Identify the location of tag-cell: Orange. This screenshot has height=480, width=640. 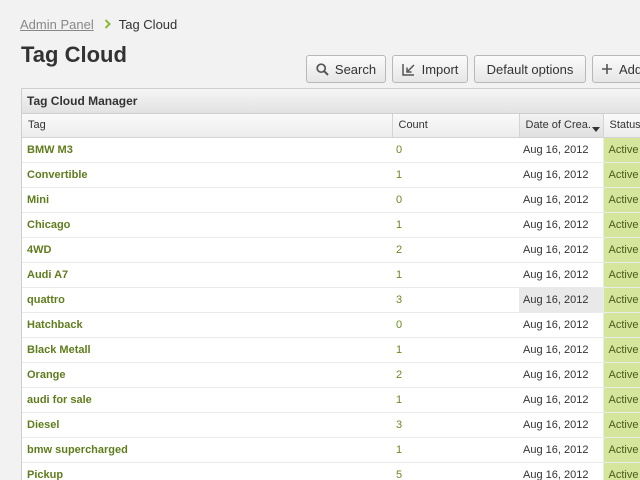
(207, 375).